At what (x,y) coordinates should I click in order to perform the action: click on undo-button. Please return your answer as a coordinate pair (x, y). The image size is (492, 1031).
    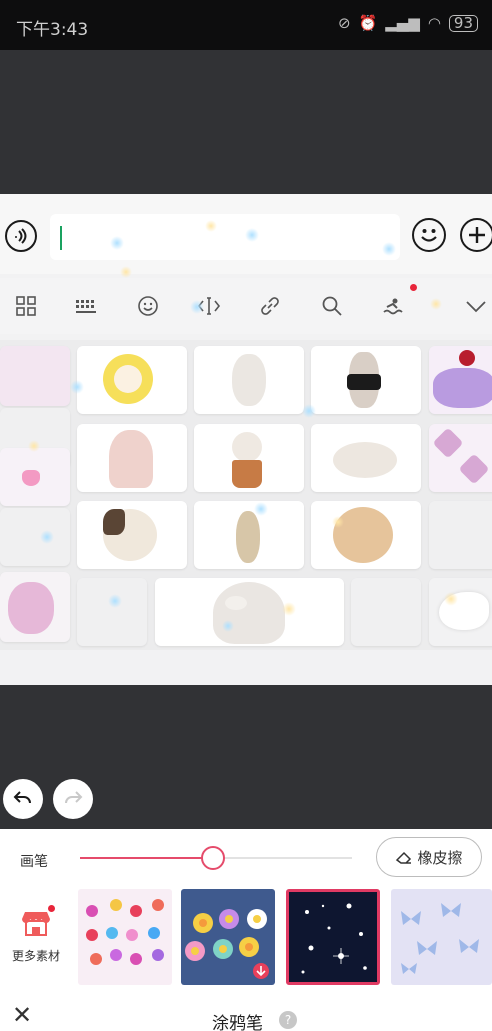
    Looking at the image, I should click on (23, 799).